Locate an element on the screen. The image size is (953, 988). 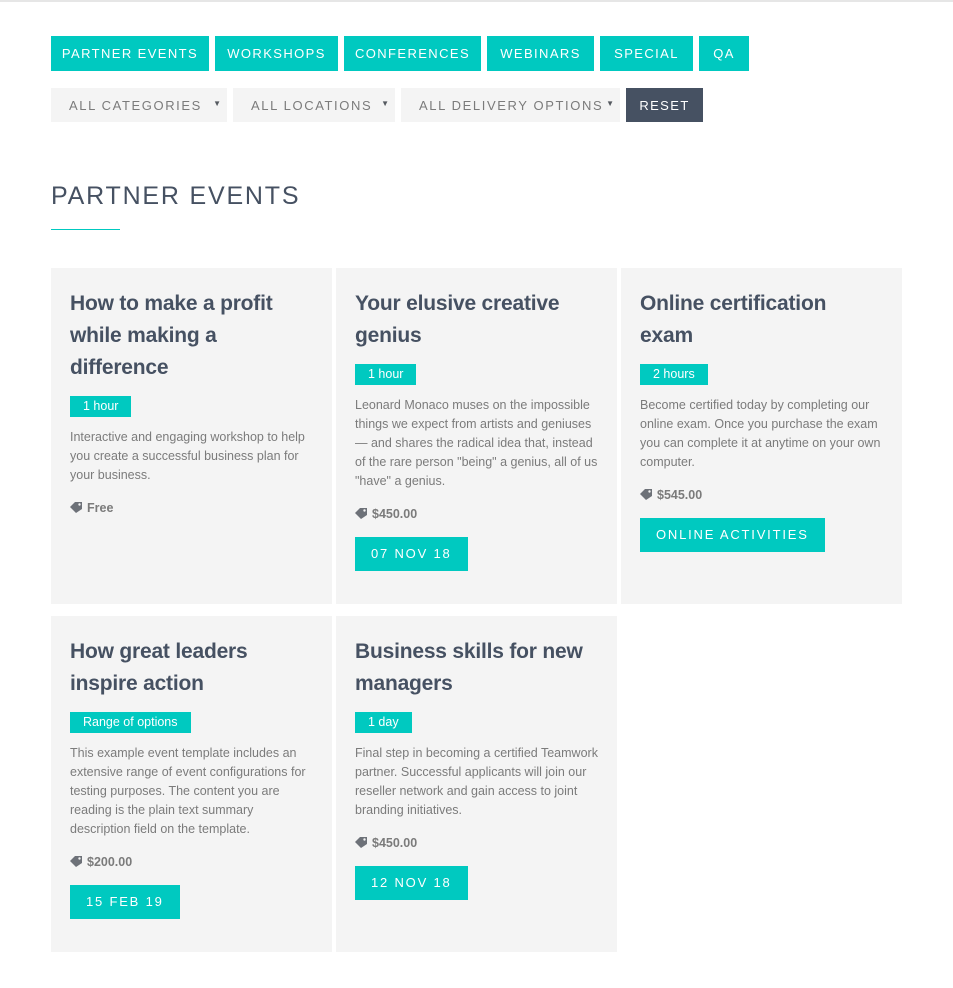
top-border is located at coordinates (476, 1).